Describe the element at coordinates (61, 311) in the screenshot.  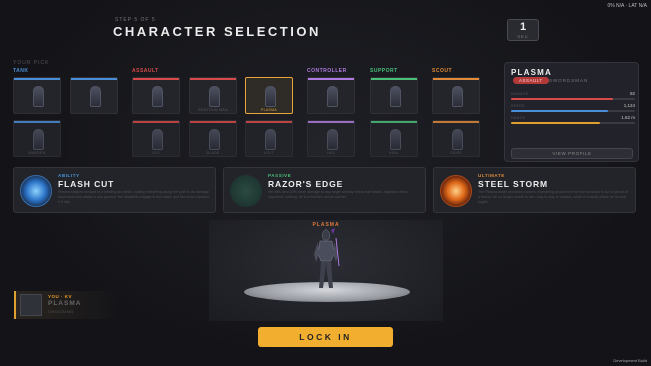
I see `player-status: CHOOSING` at that location.